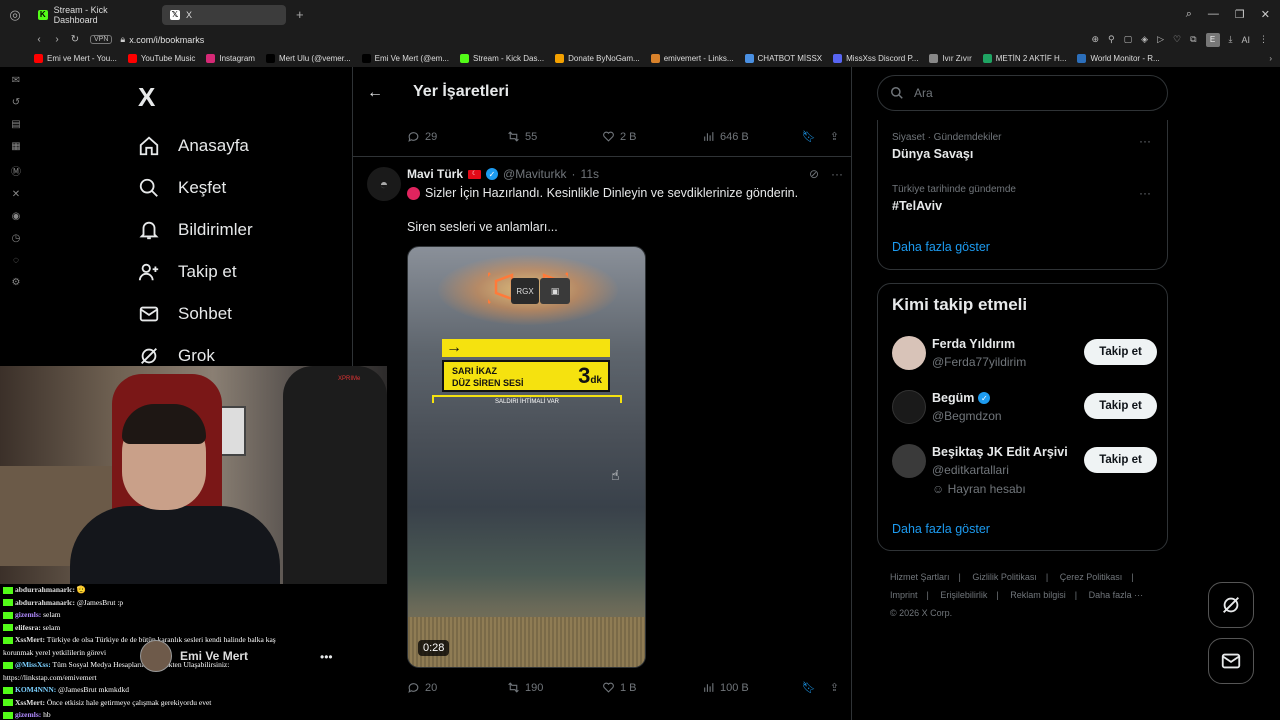  Describe the element at coordinates (1024, 146) in the screenshot. I see `trend-item: Siyaset · Gündemdekiler Dünya Savaşı ···` at that location.